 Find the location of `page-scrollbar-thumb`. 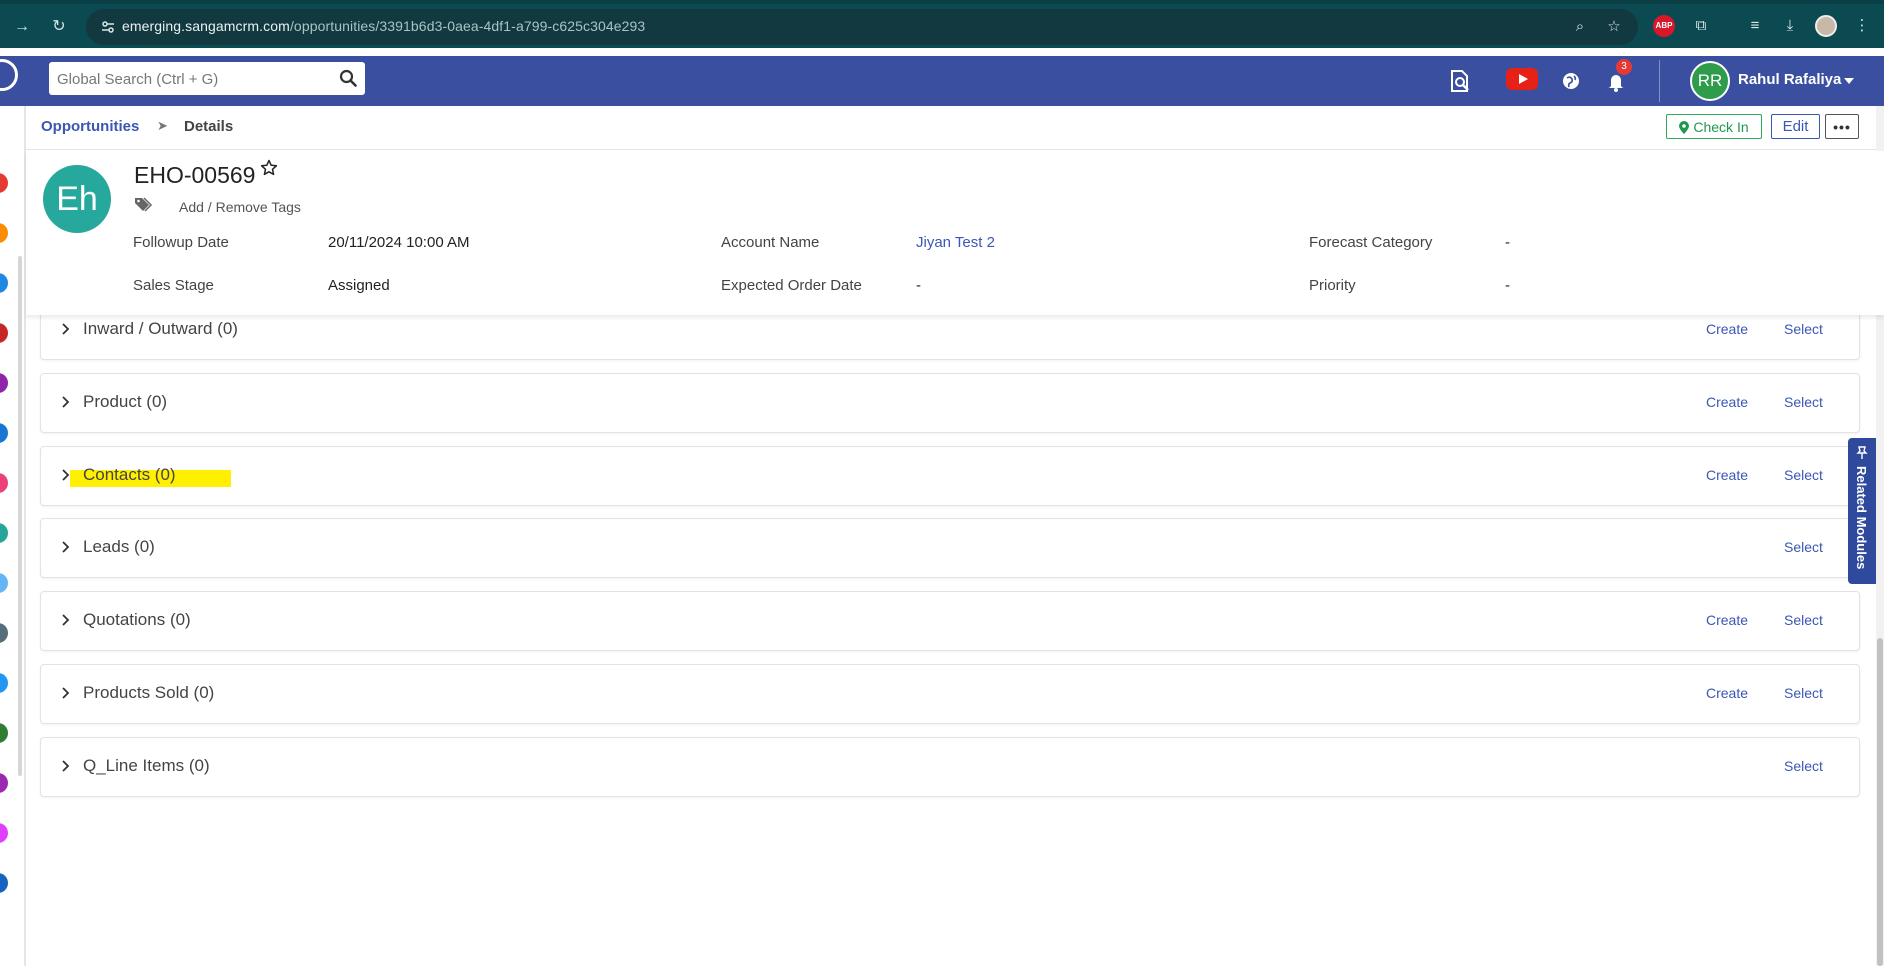

page-scrollbar-thumb is located at coordinates (1880, 802).